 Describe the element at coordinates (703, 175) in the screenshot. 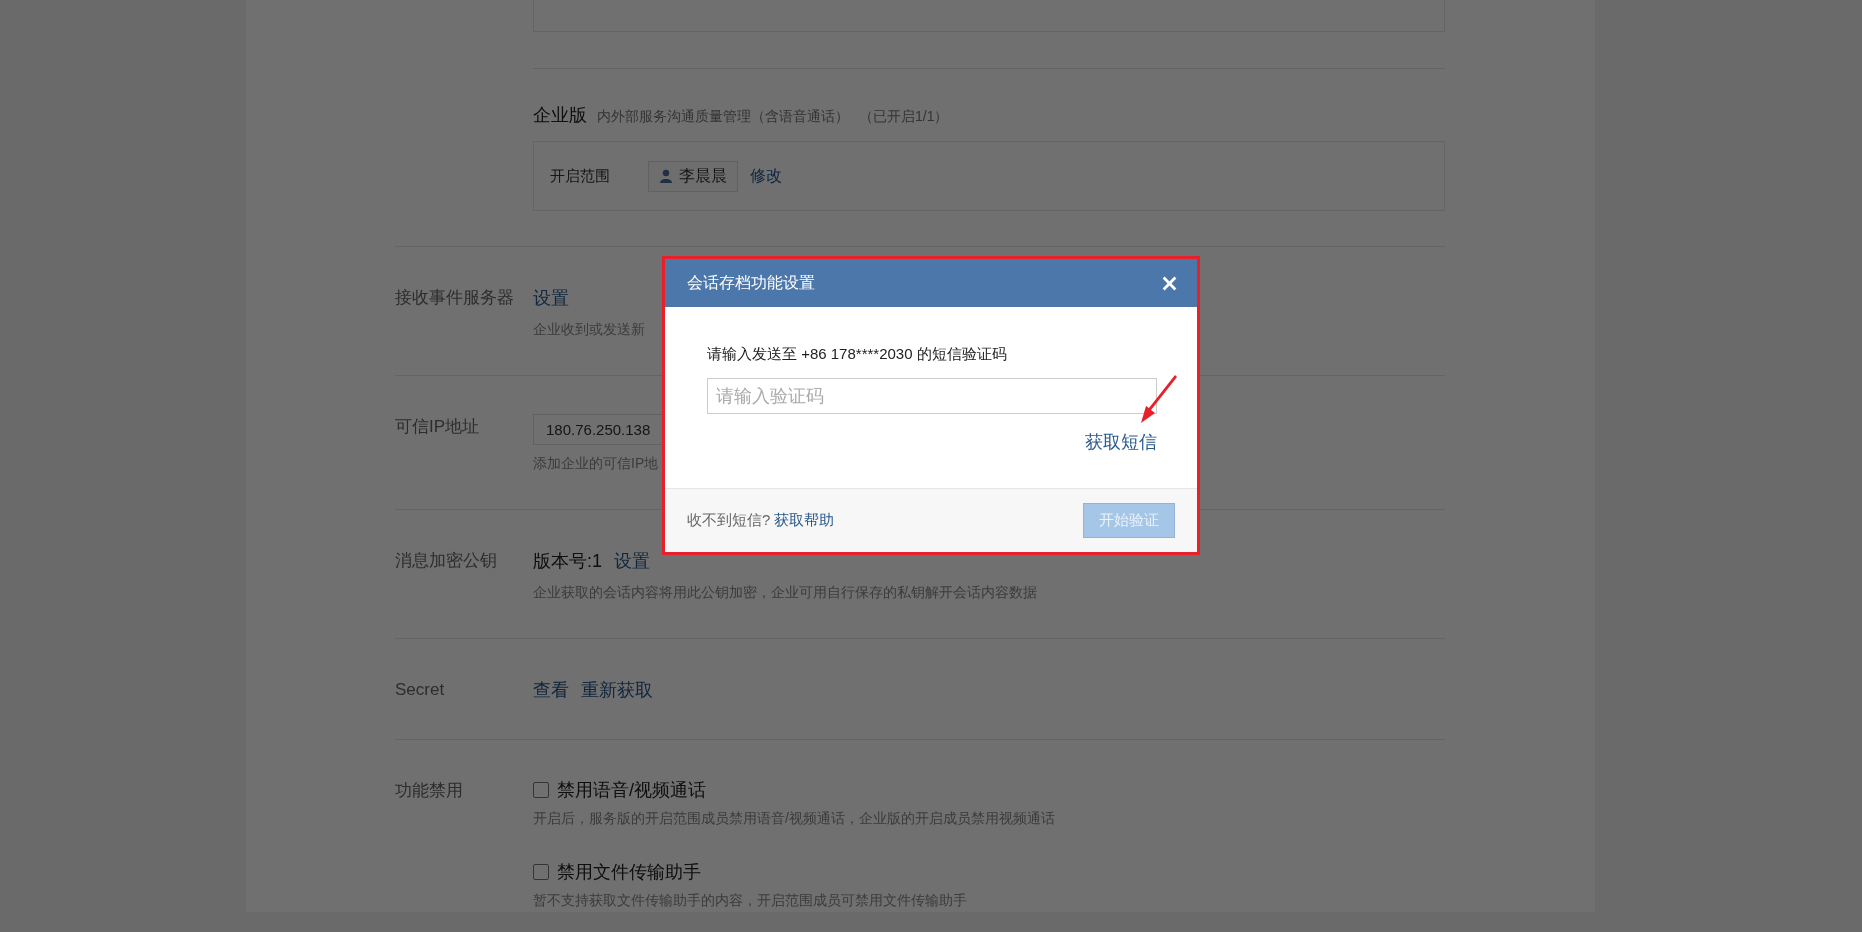

I see `member-name: 李晨晨` at that location.